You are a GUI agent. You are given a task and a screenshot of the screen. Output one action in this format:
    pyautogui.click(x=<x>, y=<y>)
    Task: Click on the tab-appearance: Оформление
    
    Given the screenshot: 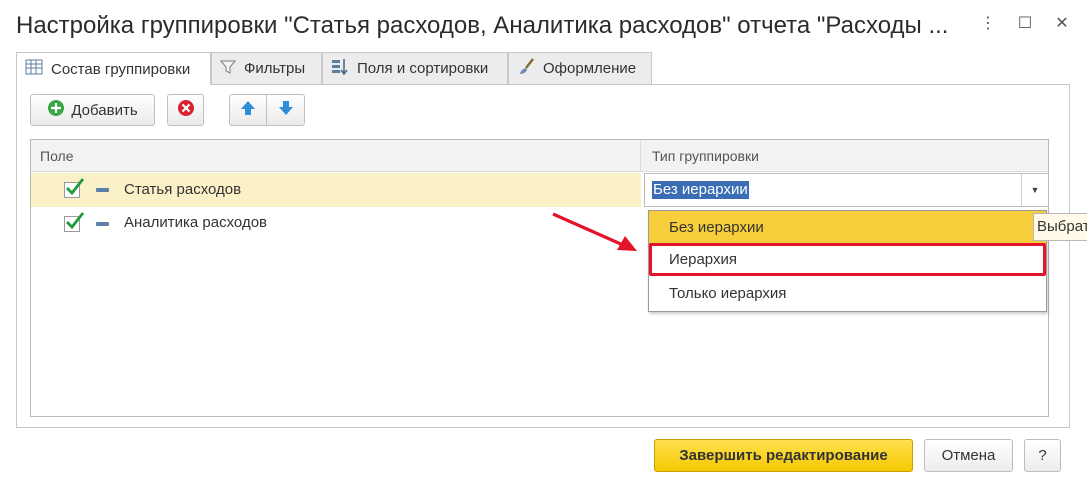 What is the action you would take?
    pyautogui.click(x=580, y=68)
    